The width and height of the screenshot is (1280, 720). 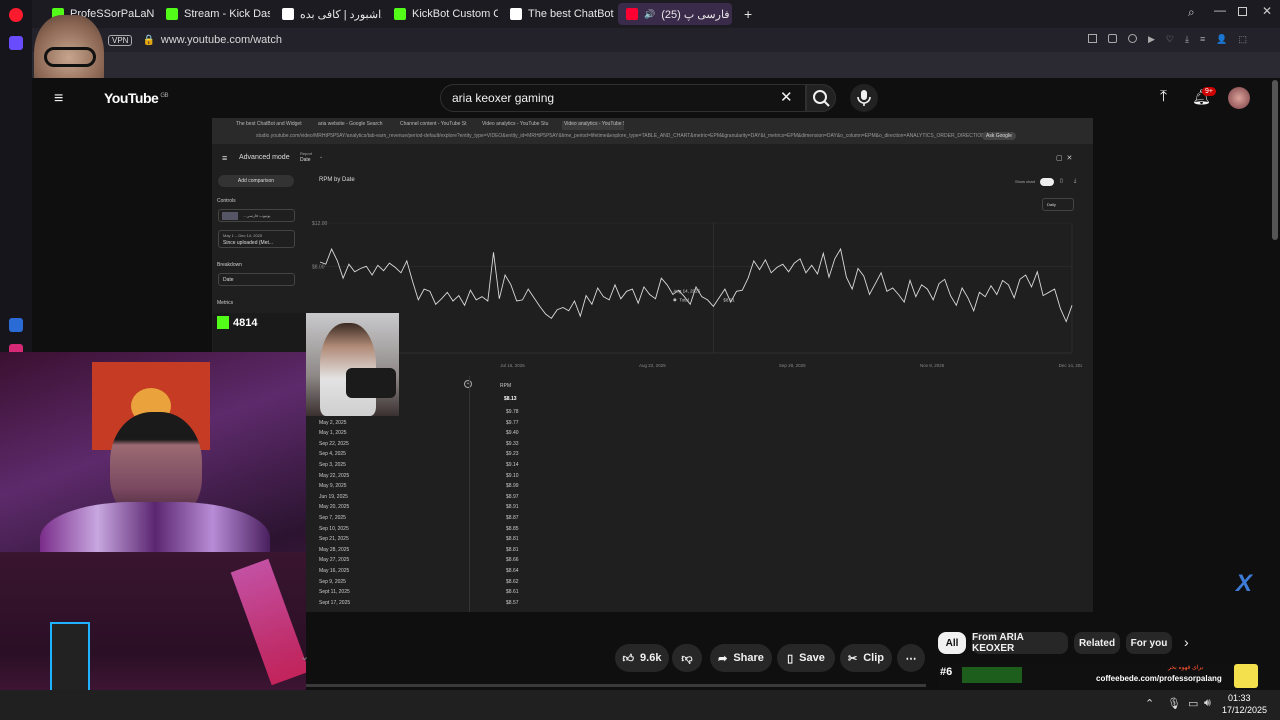 What do you see at coordinates (16, 325) in the screenshot?
I see `sidebar-app-icon` at bounding box center [16, 325].